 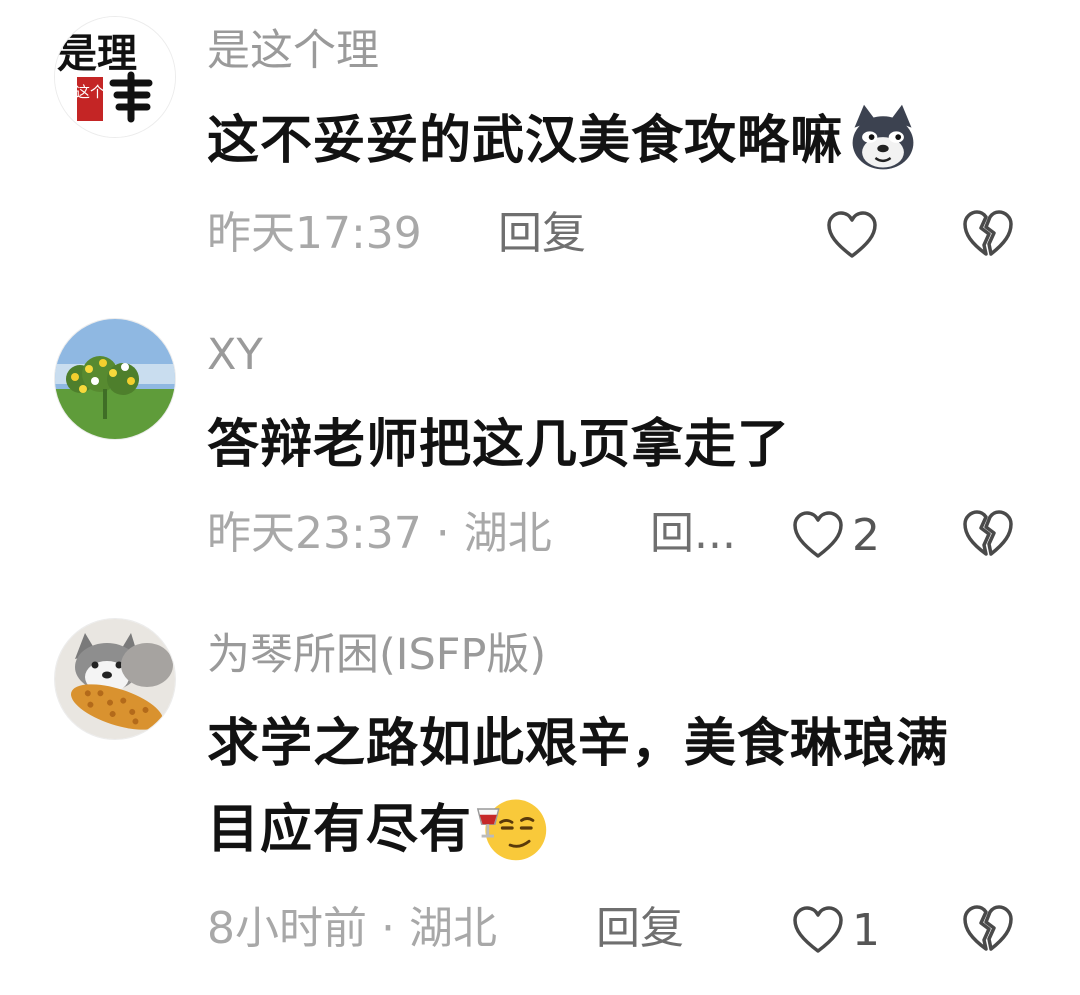 What do you see at coordinates (578, 744) in the screenshot?
I see `comment-text-line: 求学之路如此艰辛，美食琳琅满` at bounding box center [578, 744].